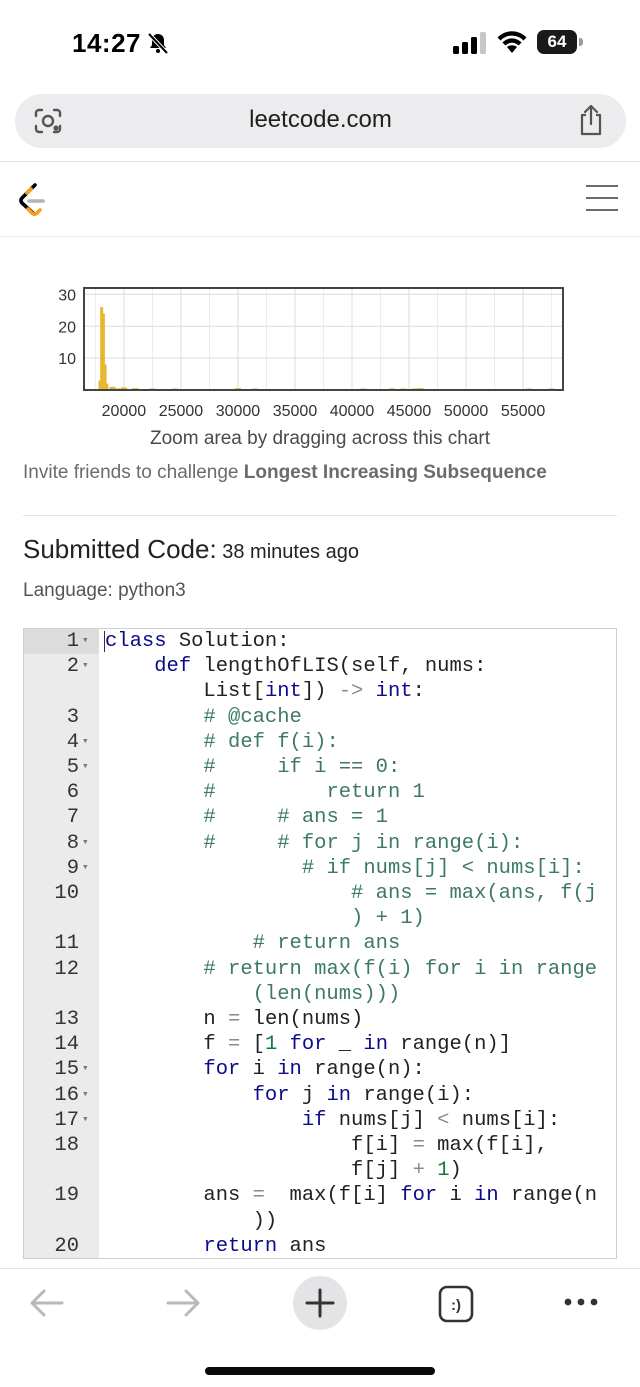 This screenshot has width=640, height=1387. I want to click on line-number: 15, so click(66, 1070).